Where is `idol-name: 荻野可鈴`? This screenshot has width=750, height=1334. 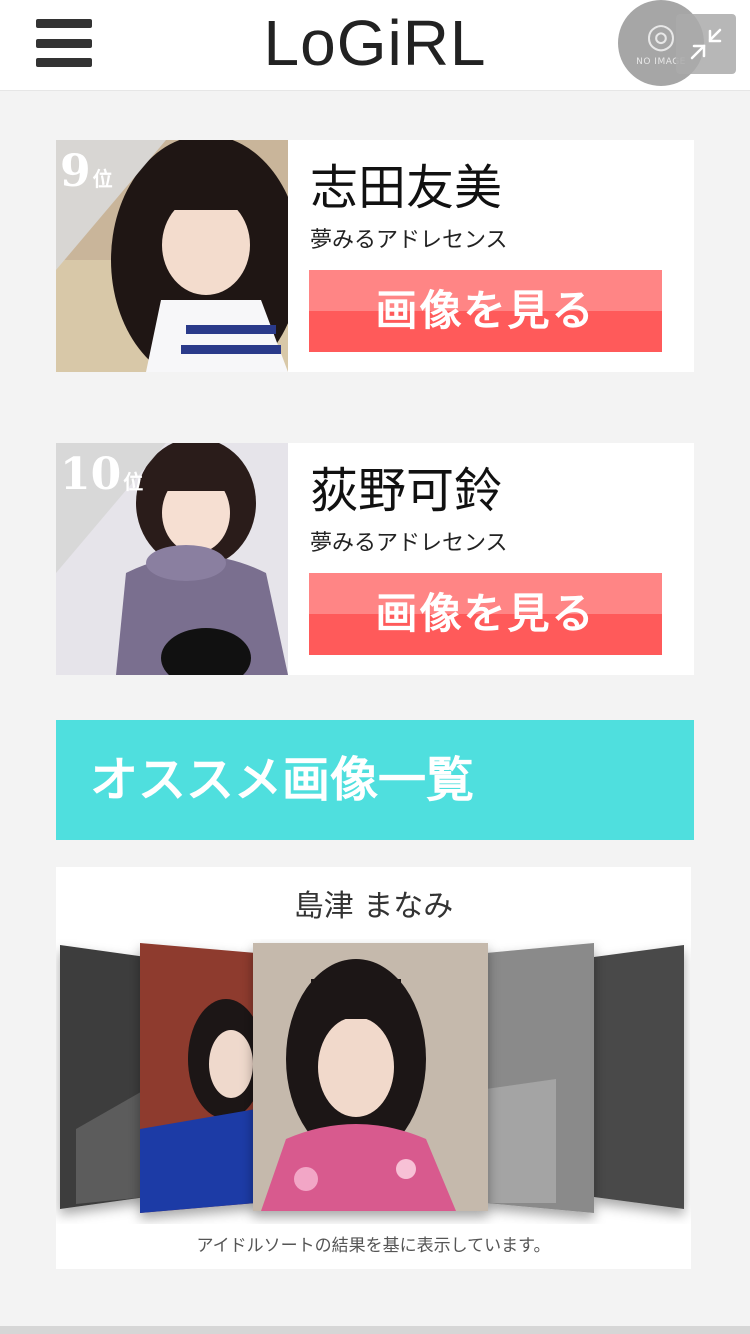
idol-name: 荻野可鈴 is located at coordinates (406, 491).